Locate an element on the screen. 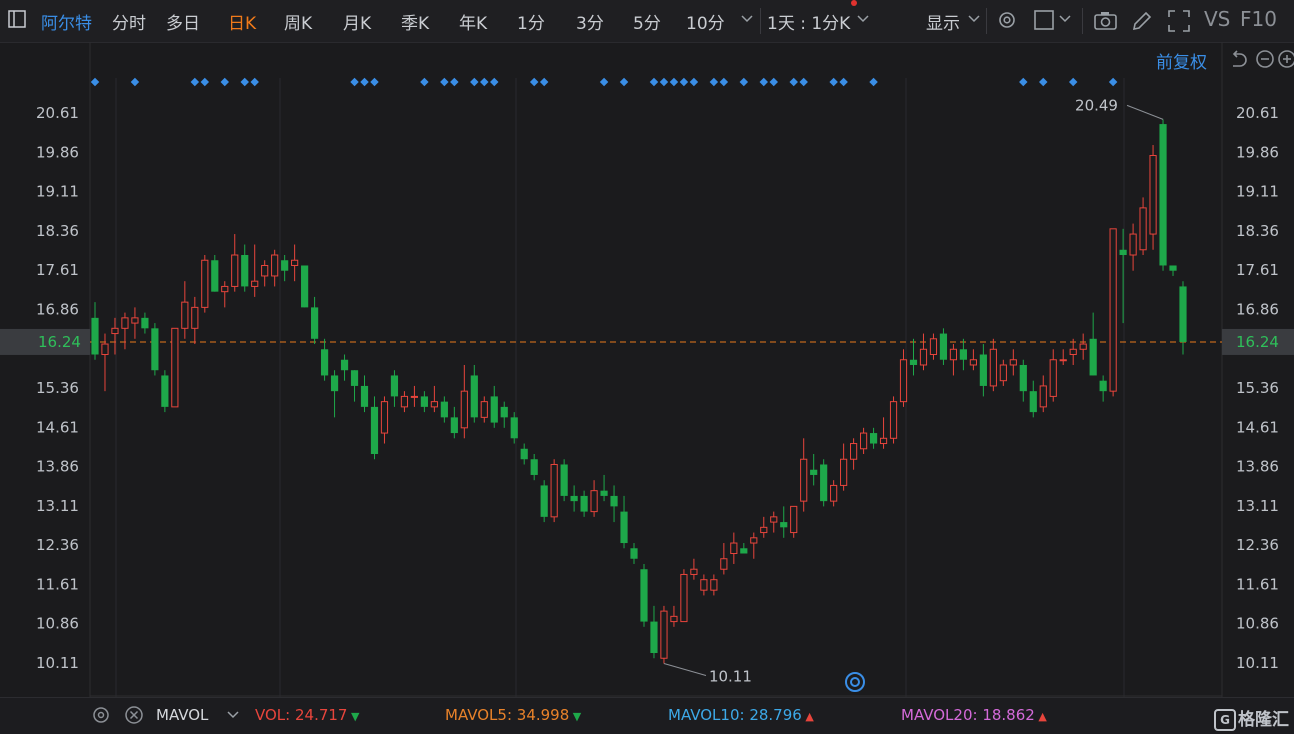  period-tab: 5分 is located at coordinates (647, 21).